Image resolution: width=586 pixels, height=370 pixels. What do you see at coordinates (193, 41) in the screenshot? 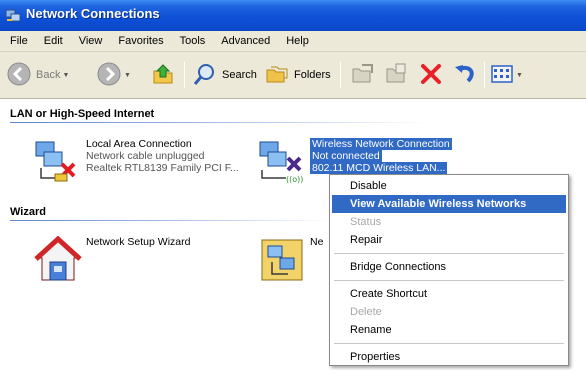
I see `menu-tools: Tools` at bounding box center [193, 41].